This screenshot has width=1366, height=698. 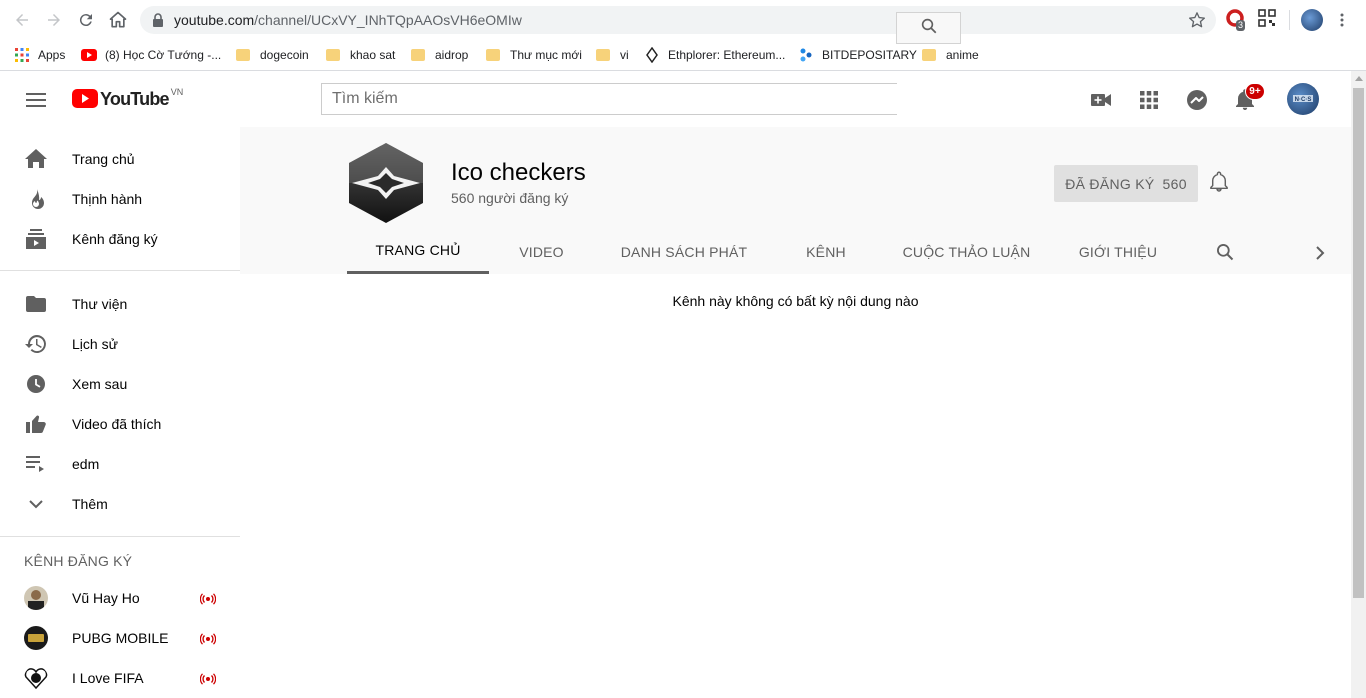 What do you see at coordinates (120, 638) in the screenshot?
I see `sidebar-channel-pubg-mobile: PUBG MOBILE` at bounding box center [120, 638].